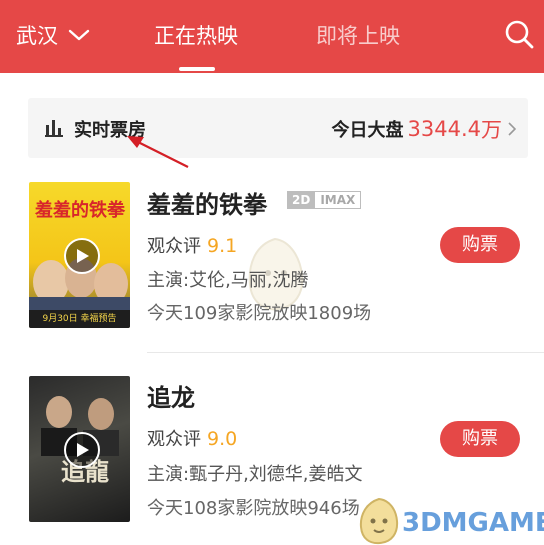 The image size is (544, 545). What do you see at coordinates (278, 128) in the screenshot?
I see `realtime-boxoffice-bar: 实时票房 今日大盘 3344.4 万` at bounding box center [278, 128].